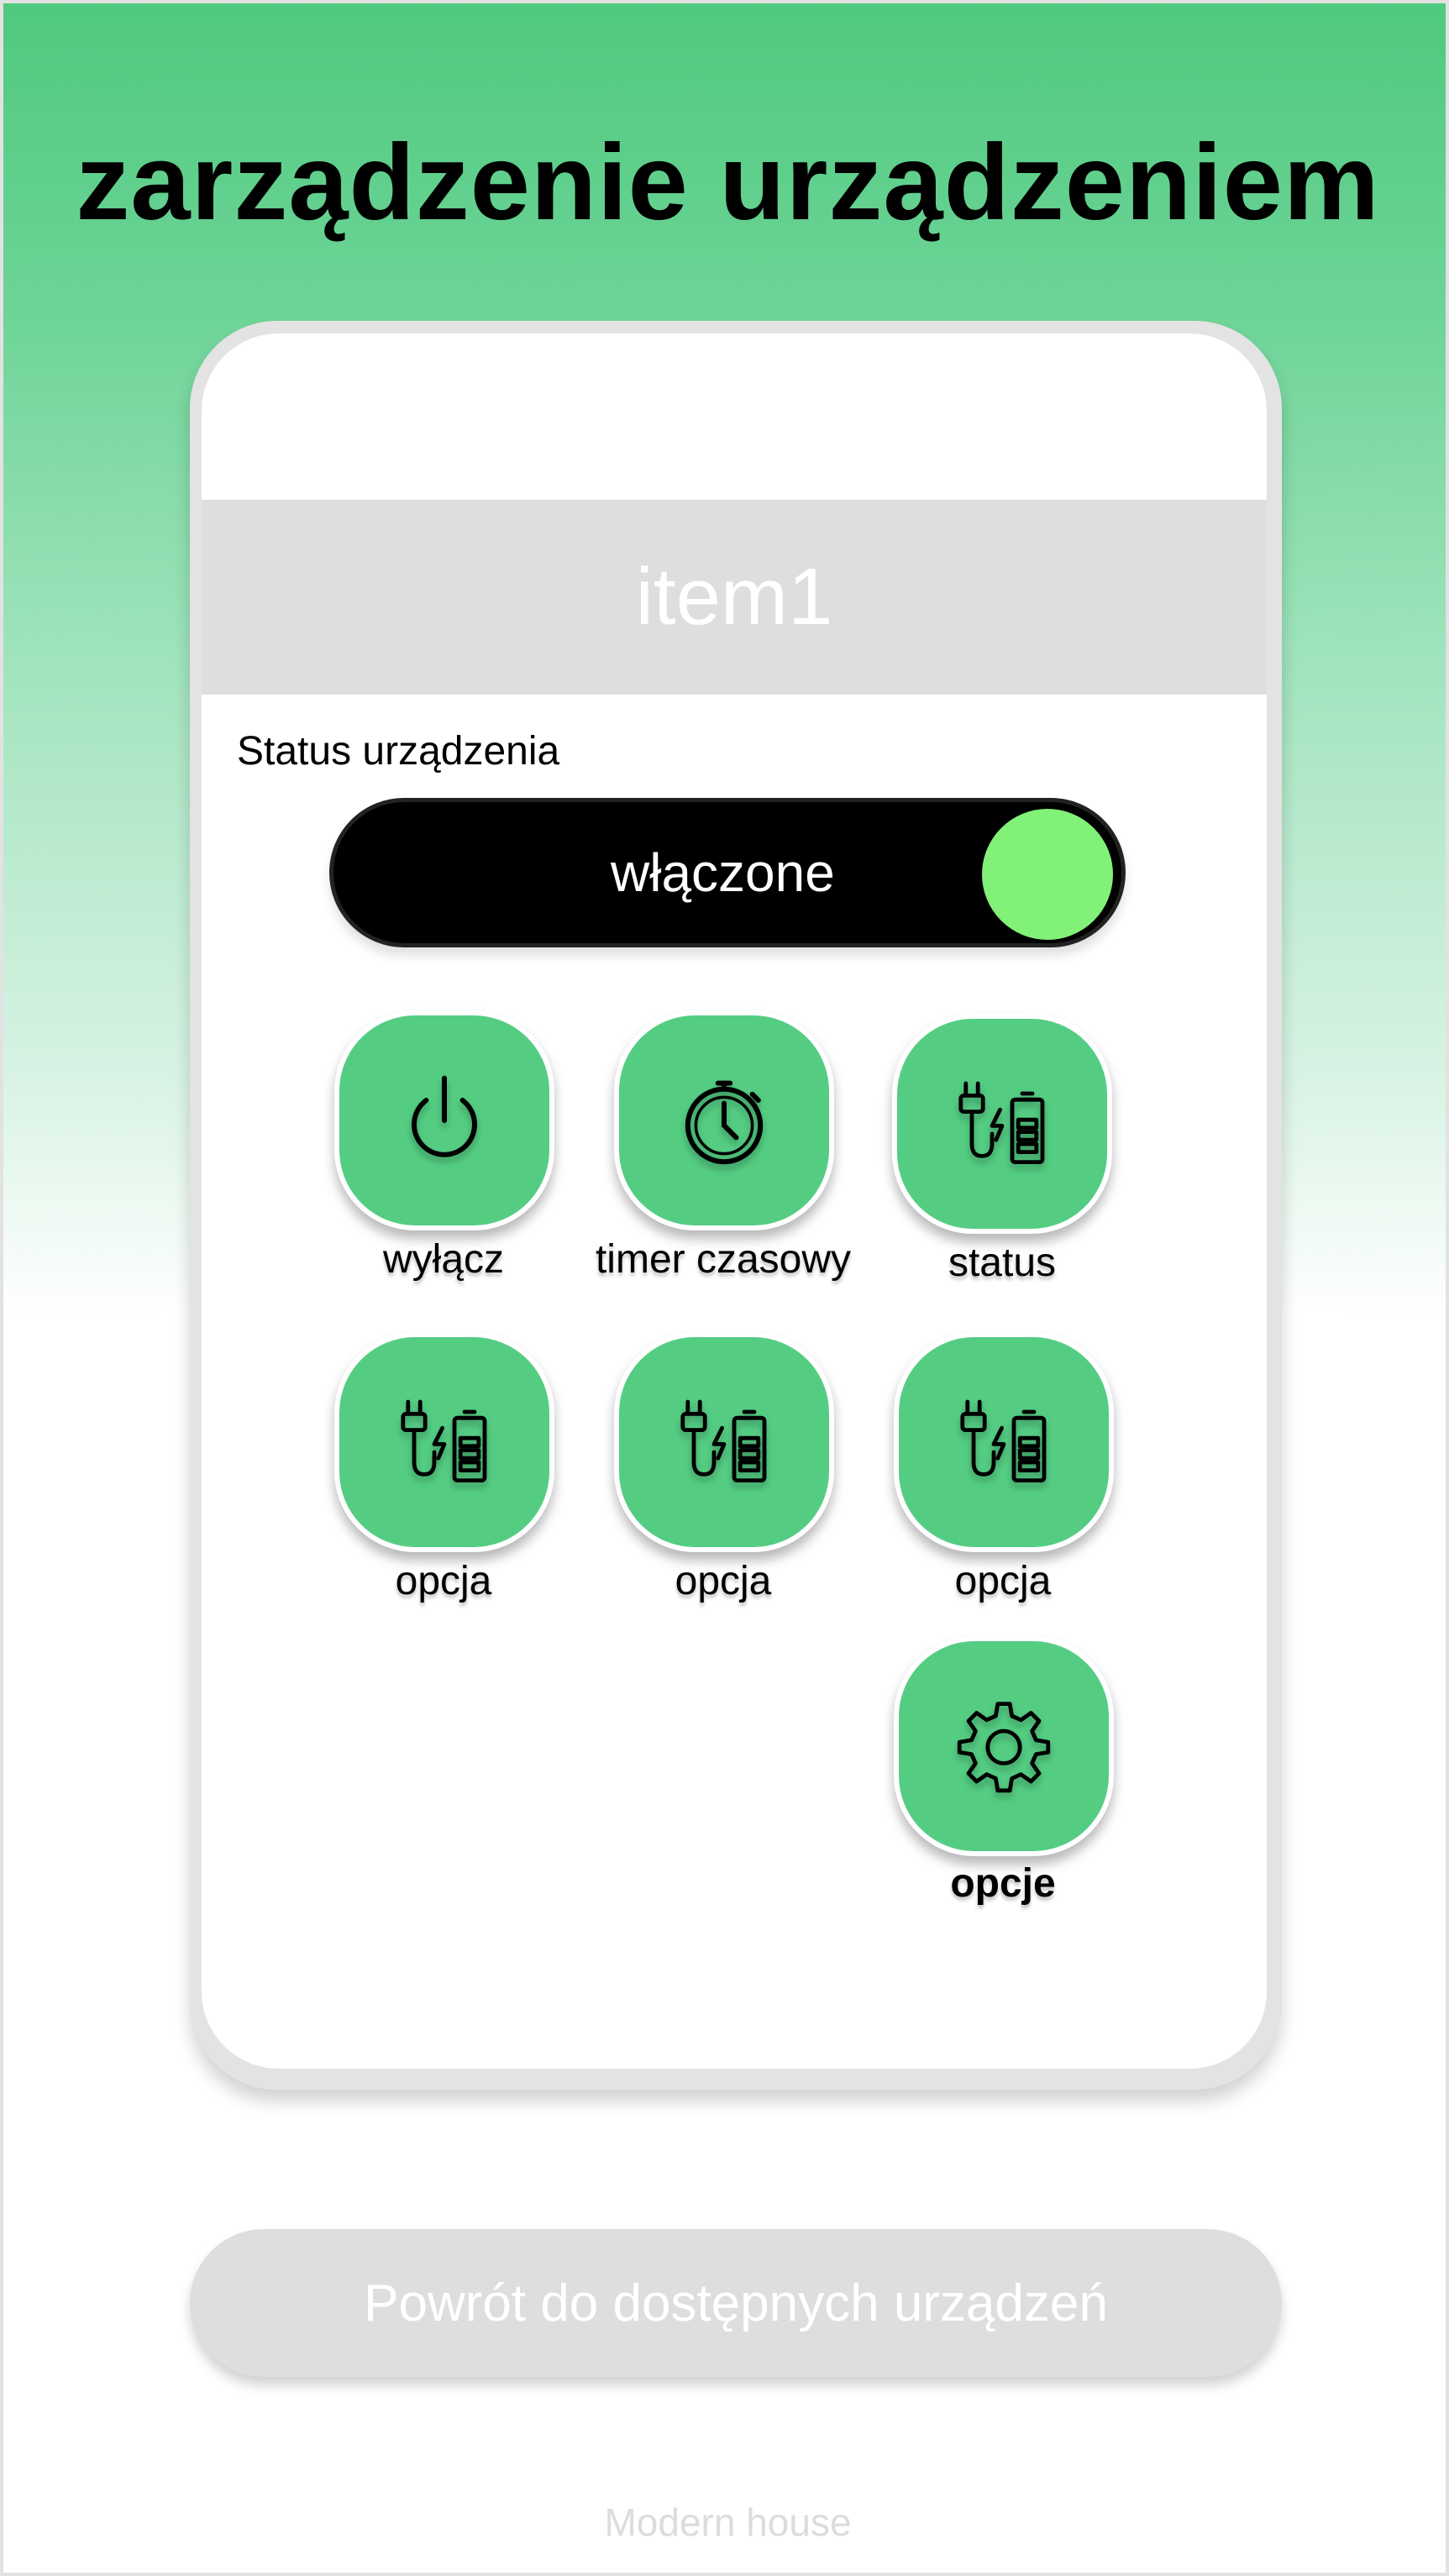 This screenshot has width=1449, height=2576. I want to click on settings-button, so click(1004, 1746).